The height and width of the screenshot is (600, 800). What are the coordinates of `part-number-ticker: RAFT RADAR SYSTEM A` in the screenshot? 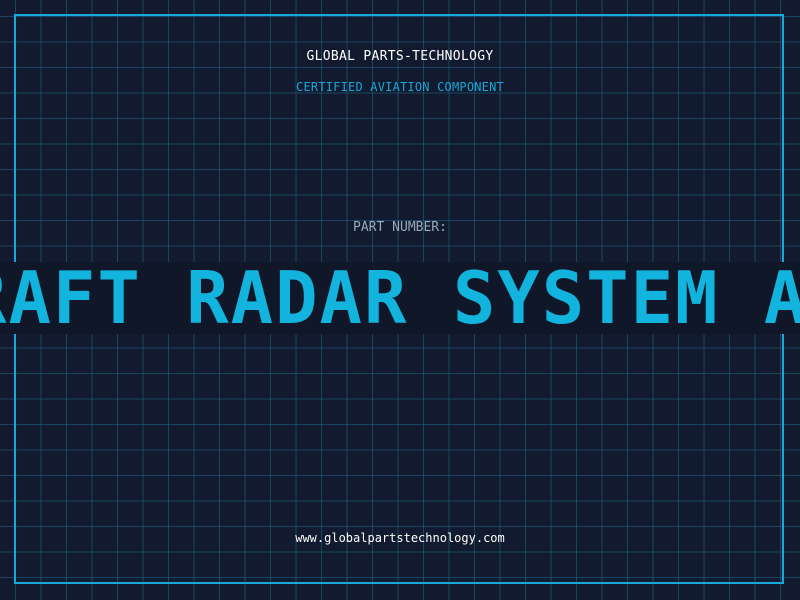 It's located at (400, 298).